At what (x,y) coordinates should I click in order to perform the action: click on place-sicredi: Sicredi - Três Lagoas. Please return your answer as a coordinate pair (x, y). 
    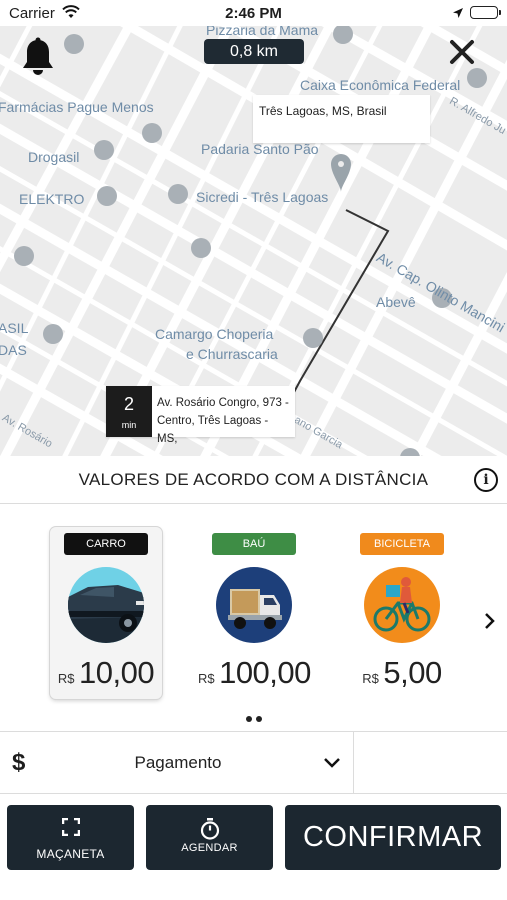
    Looking at the image, I should click on (262, 197).